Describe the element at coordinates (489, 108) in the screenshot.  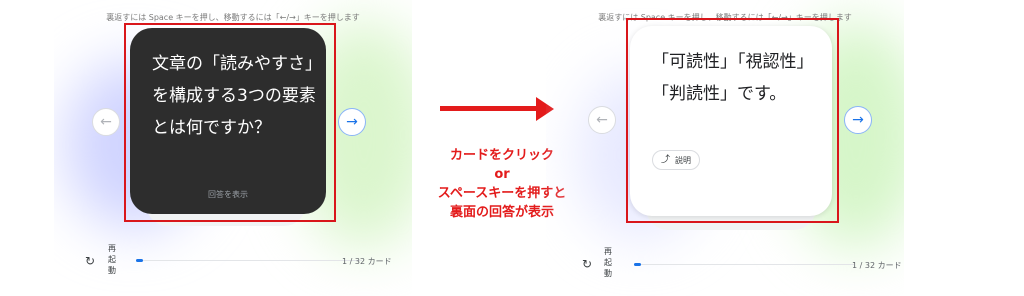
I see `transition-arrow` at that location.